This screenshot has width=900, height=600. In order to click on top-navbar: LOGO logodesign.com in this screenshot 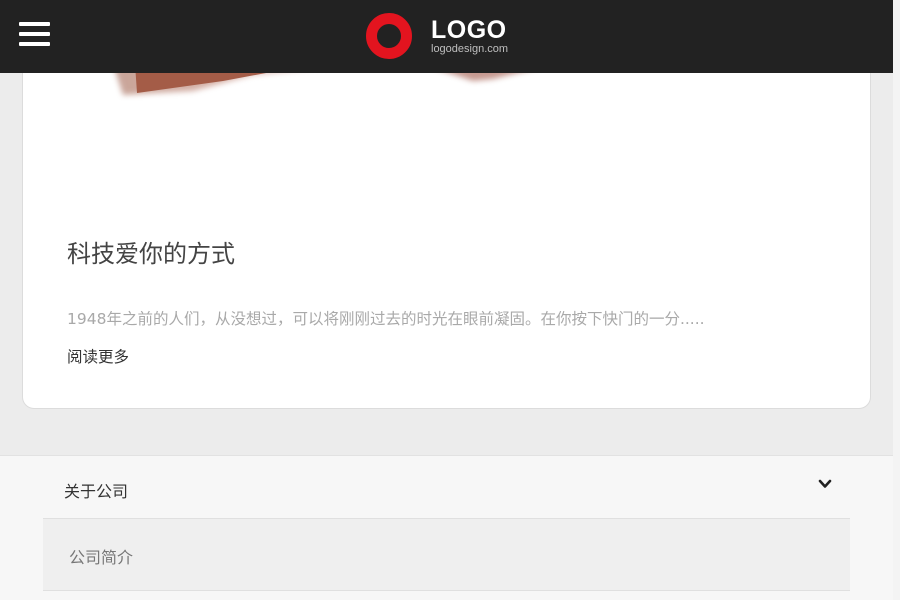, I will do `click(446, 36)`.